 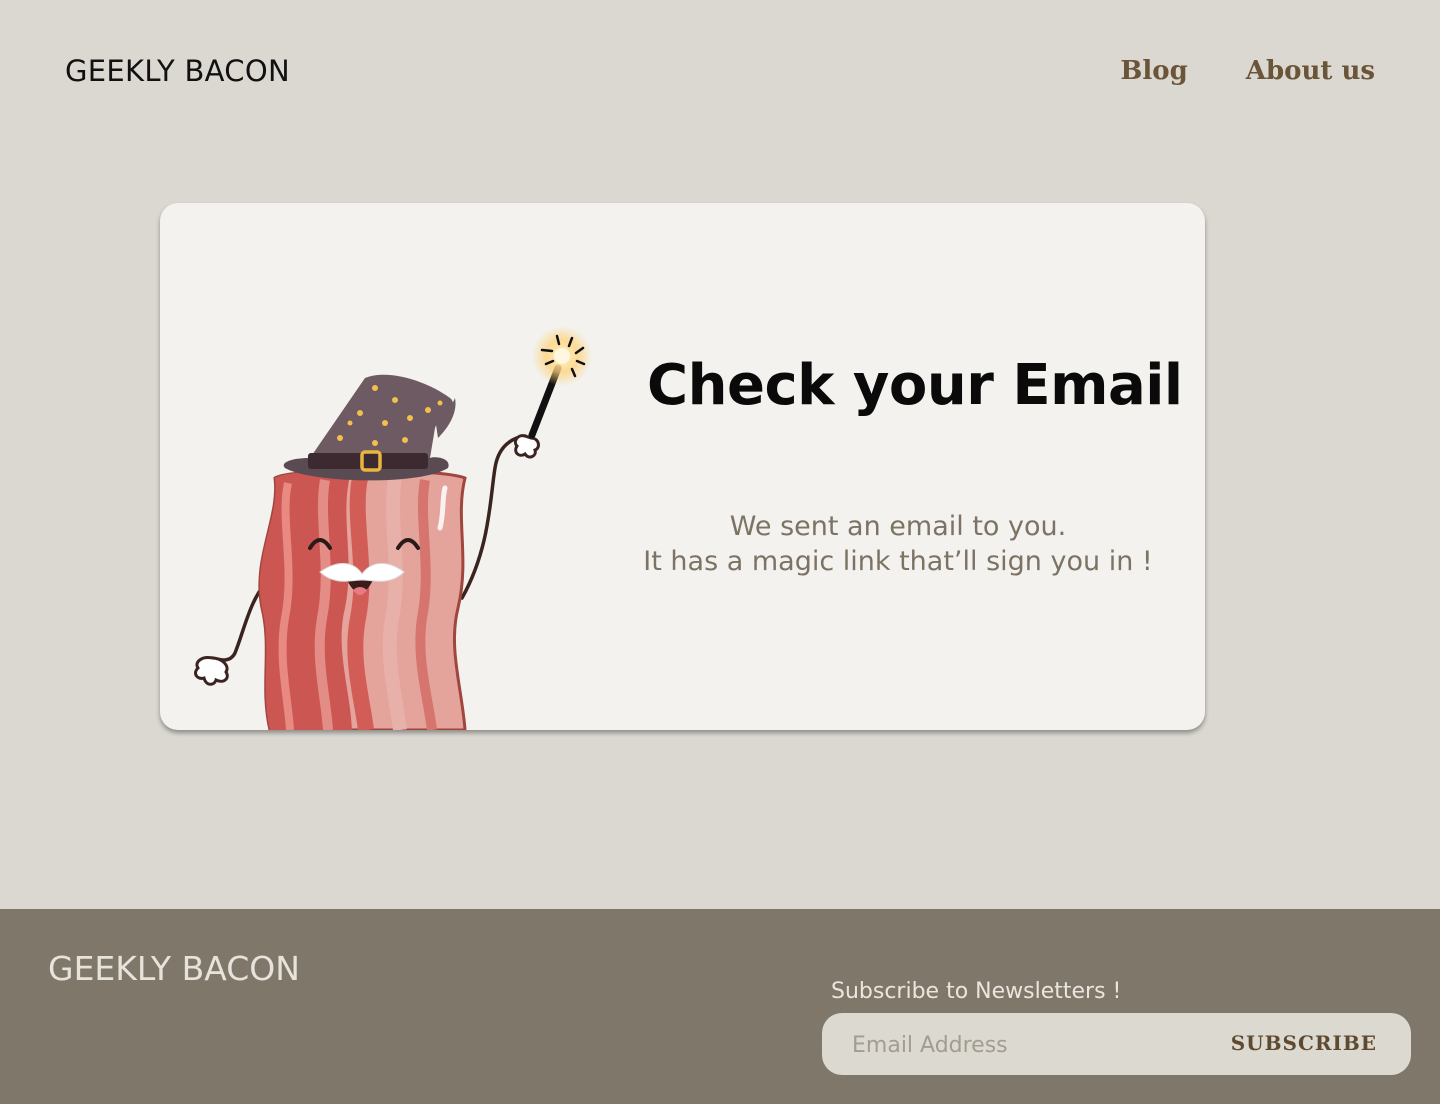 What do you see at coordinates (1310, 71) in the screenshot?
I see `nav-link-about-us: About us` at bounding box center [1310, 71].